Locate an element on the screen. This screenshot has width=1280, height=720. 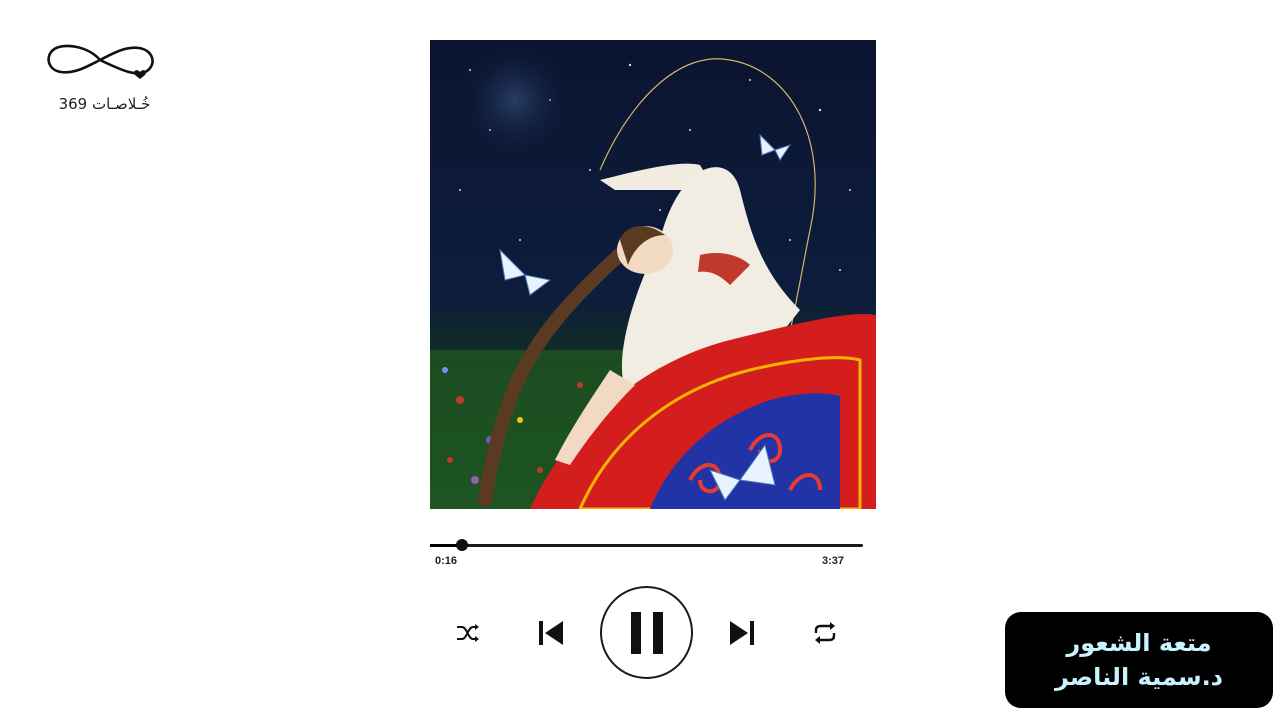
progress-bar is located at coordinates (646, 545).